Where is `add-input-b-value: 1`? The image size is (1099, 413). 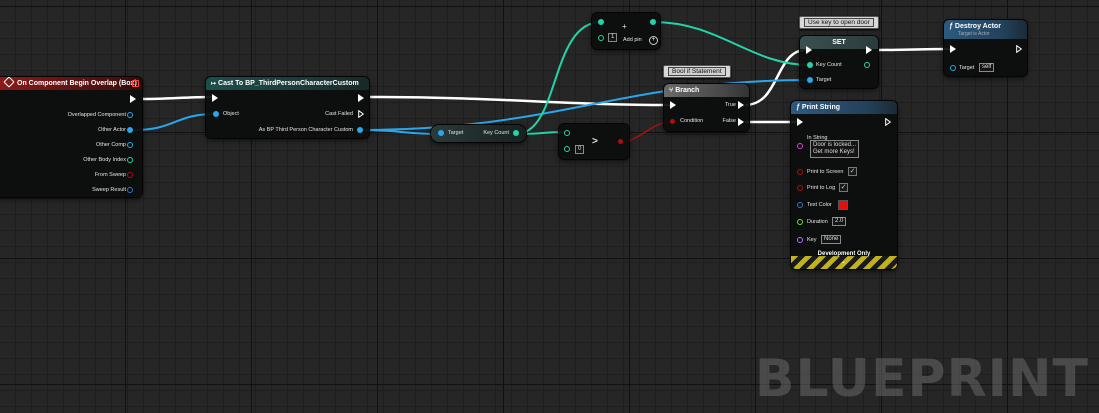 add-input-b-value: 1 is located at coordinates (613, 37).